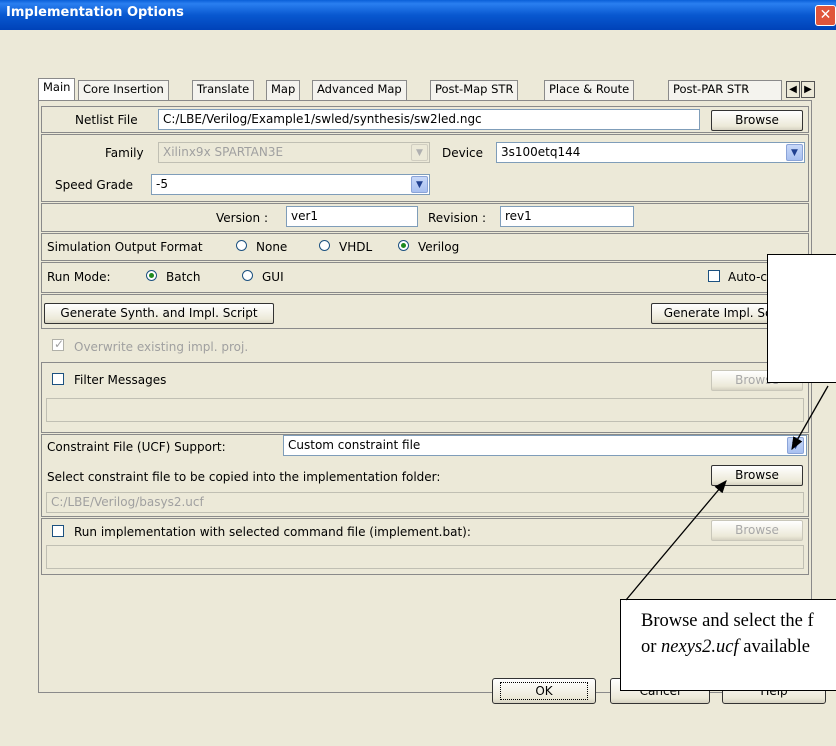 The width and height of the screenshot is (836, 746). What do you see at coordinates (676, 540) in the screenshot?
I see `callout-arrow-to-browse` at bounding box center [676, 540].